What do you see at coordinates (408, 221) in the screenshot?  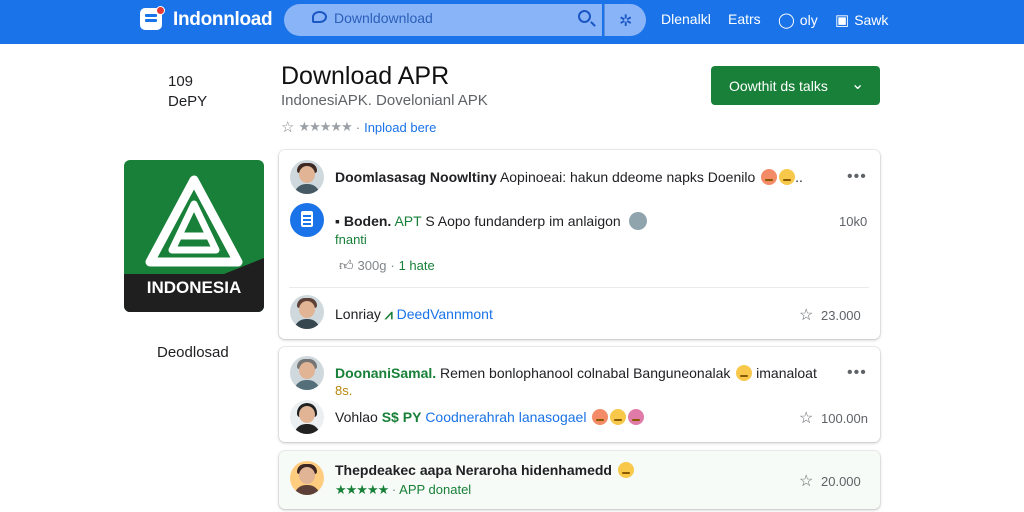 I see `reply-tag: APT` at bounding box center [408, 221].